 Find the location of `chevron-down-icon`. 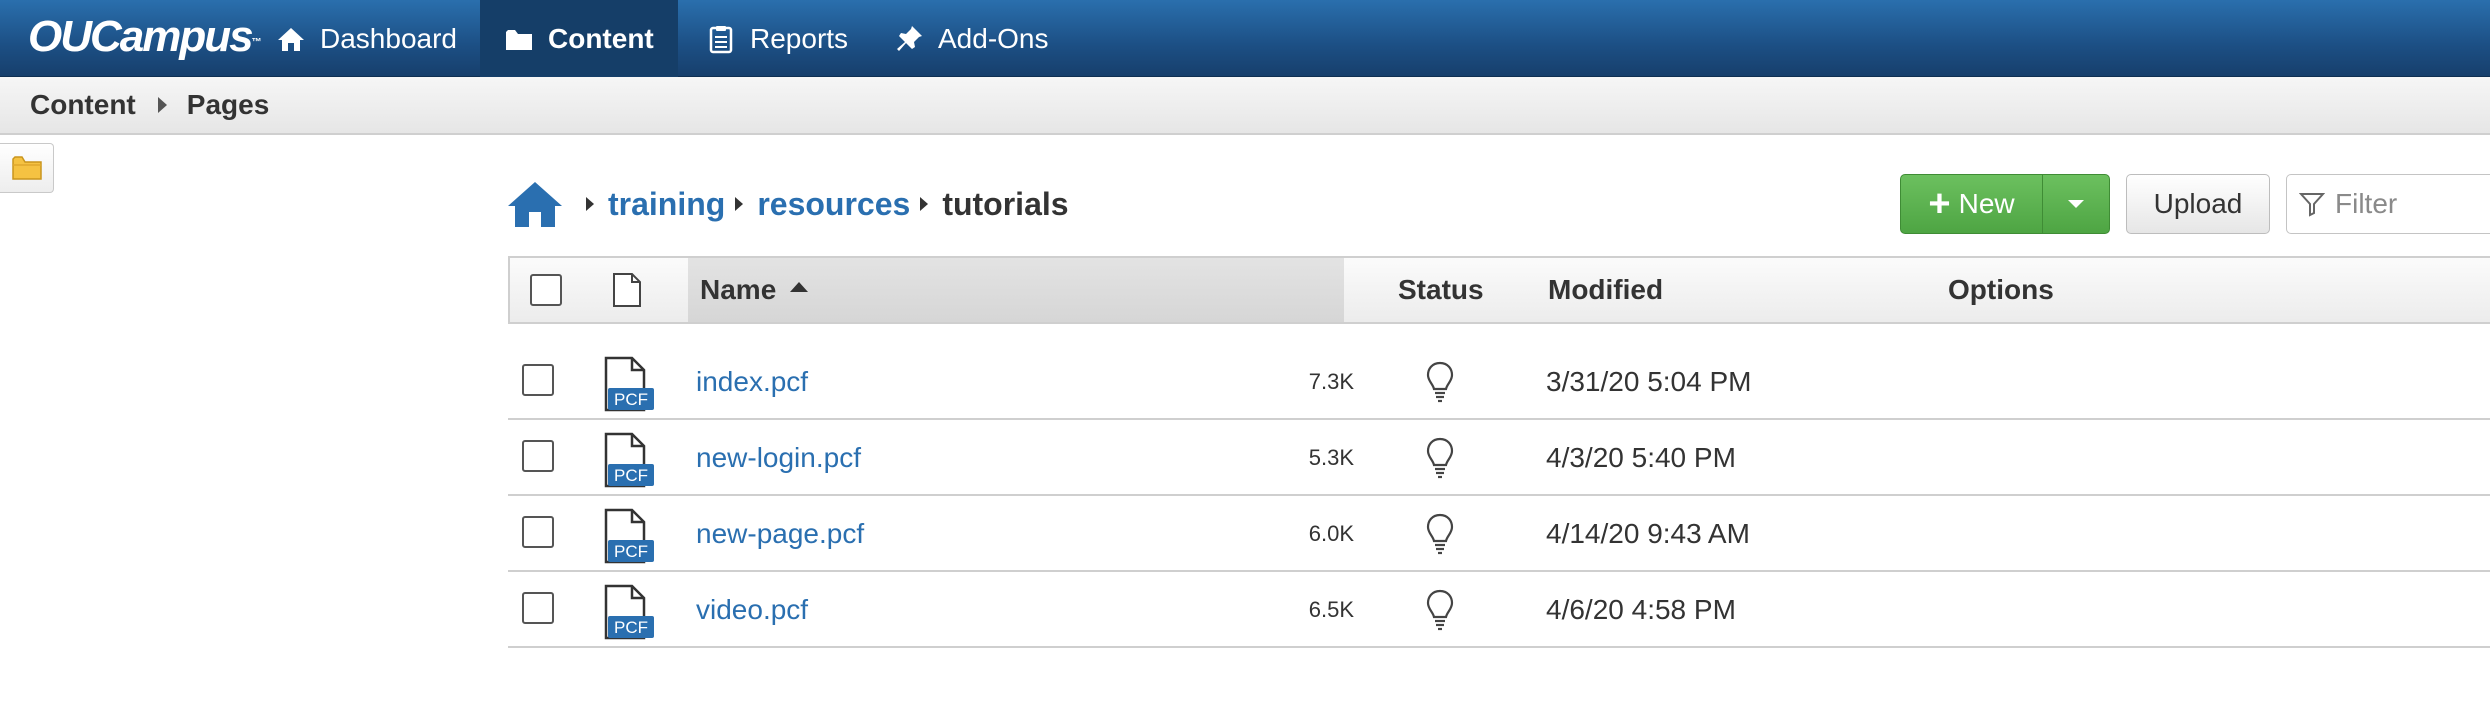

chevron-down-icon is located at coordinates (2076, 204).